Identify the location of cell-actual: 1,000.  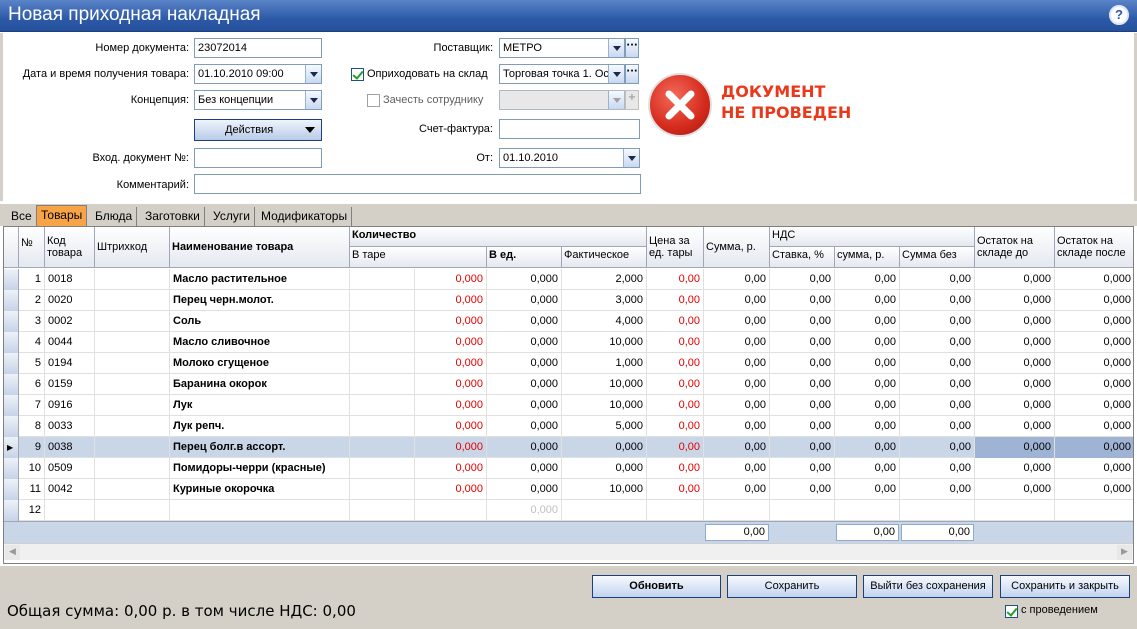
(604, 363).